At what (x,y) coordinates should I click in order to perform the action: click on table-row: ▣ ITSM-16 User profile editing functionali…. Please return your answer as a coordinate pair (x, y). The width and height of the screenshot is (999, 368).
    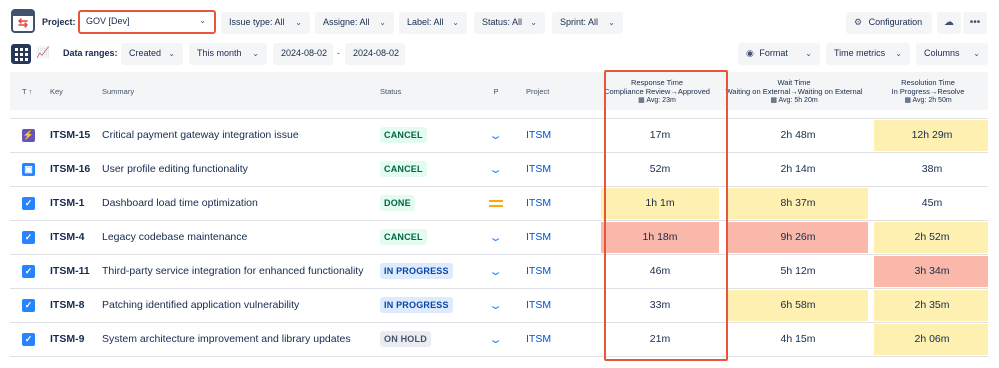
    Looking at the image, I should click on (499, 169).